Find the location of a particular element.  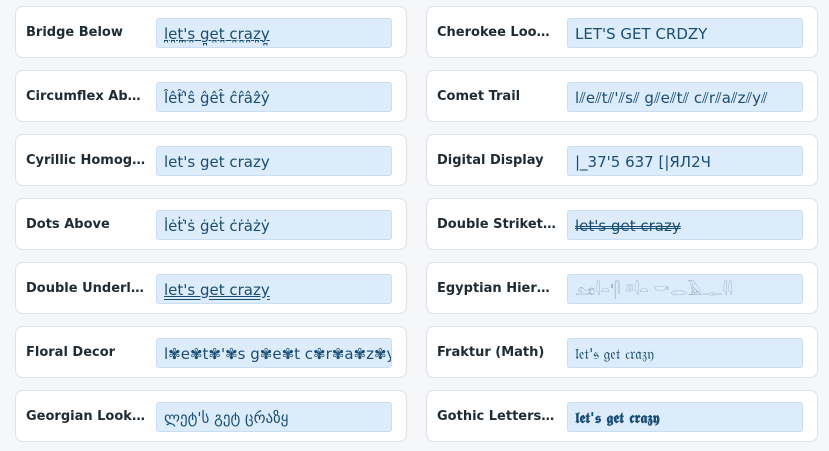

style-preview: l̇ėṫ'̇ṡ ġėṫ ċṙȧżẏ is located at coordinates (274, 225).